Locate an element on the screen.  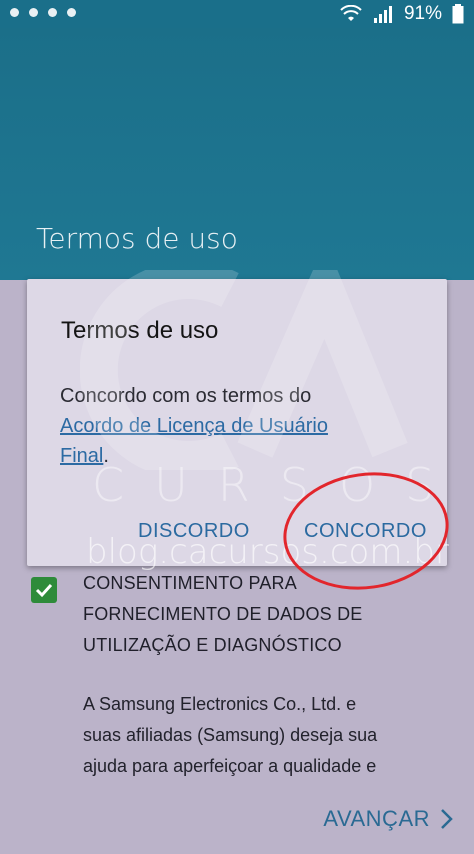
next-button: AVANÇAR is located at coordinates (388, 819).